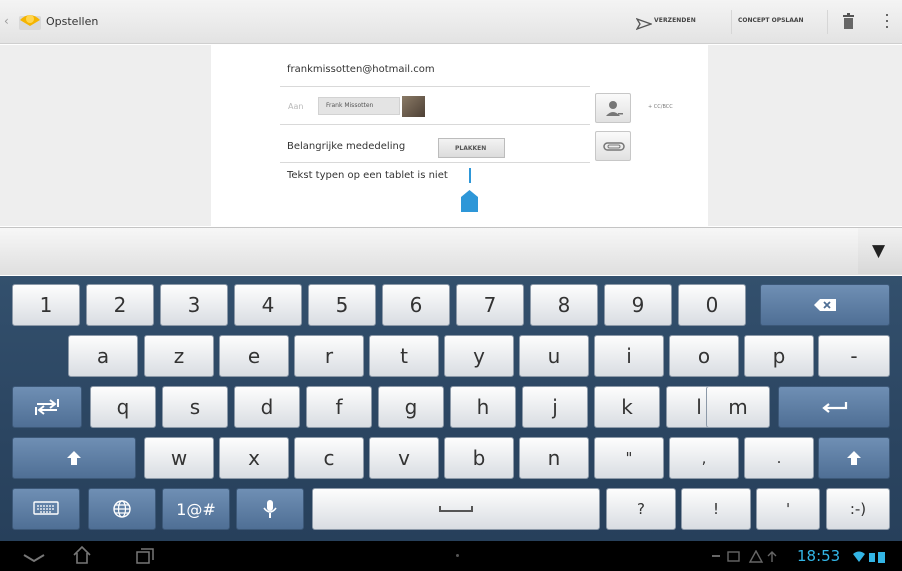  I want to click on key-1: 1, so click(46, 305).